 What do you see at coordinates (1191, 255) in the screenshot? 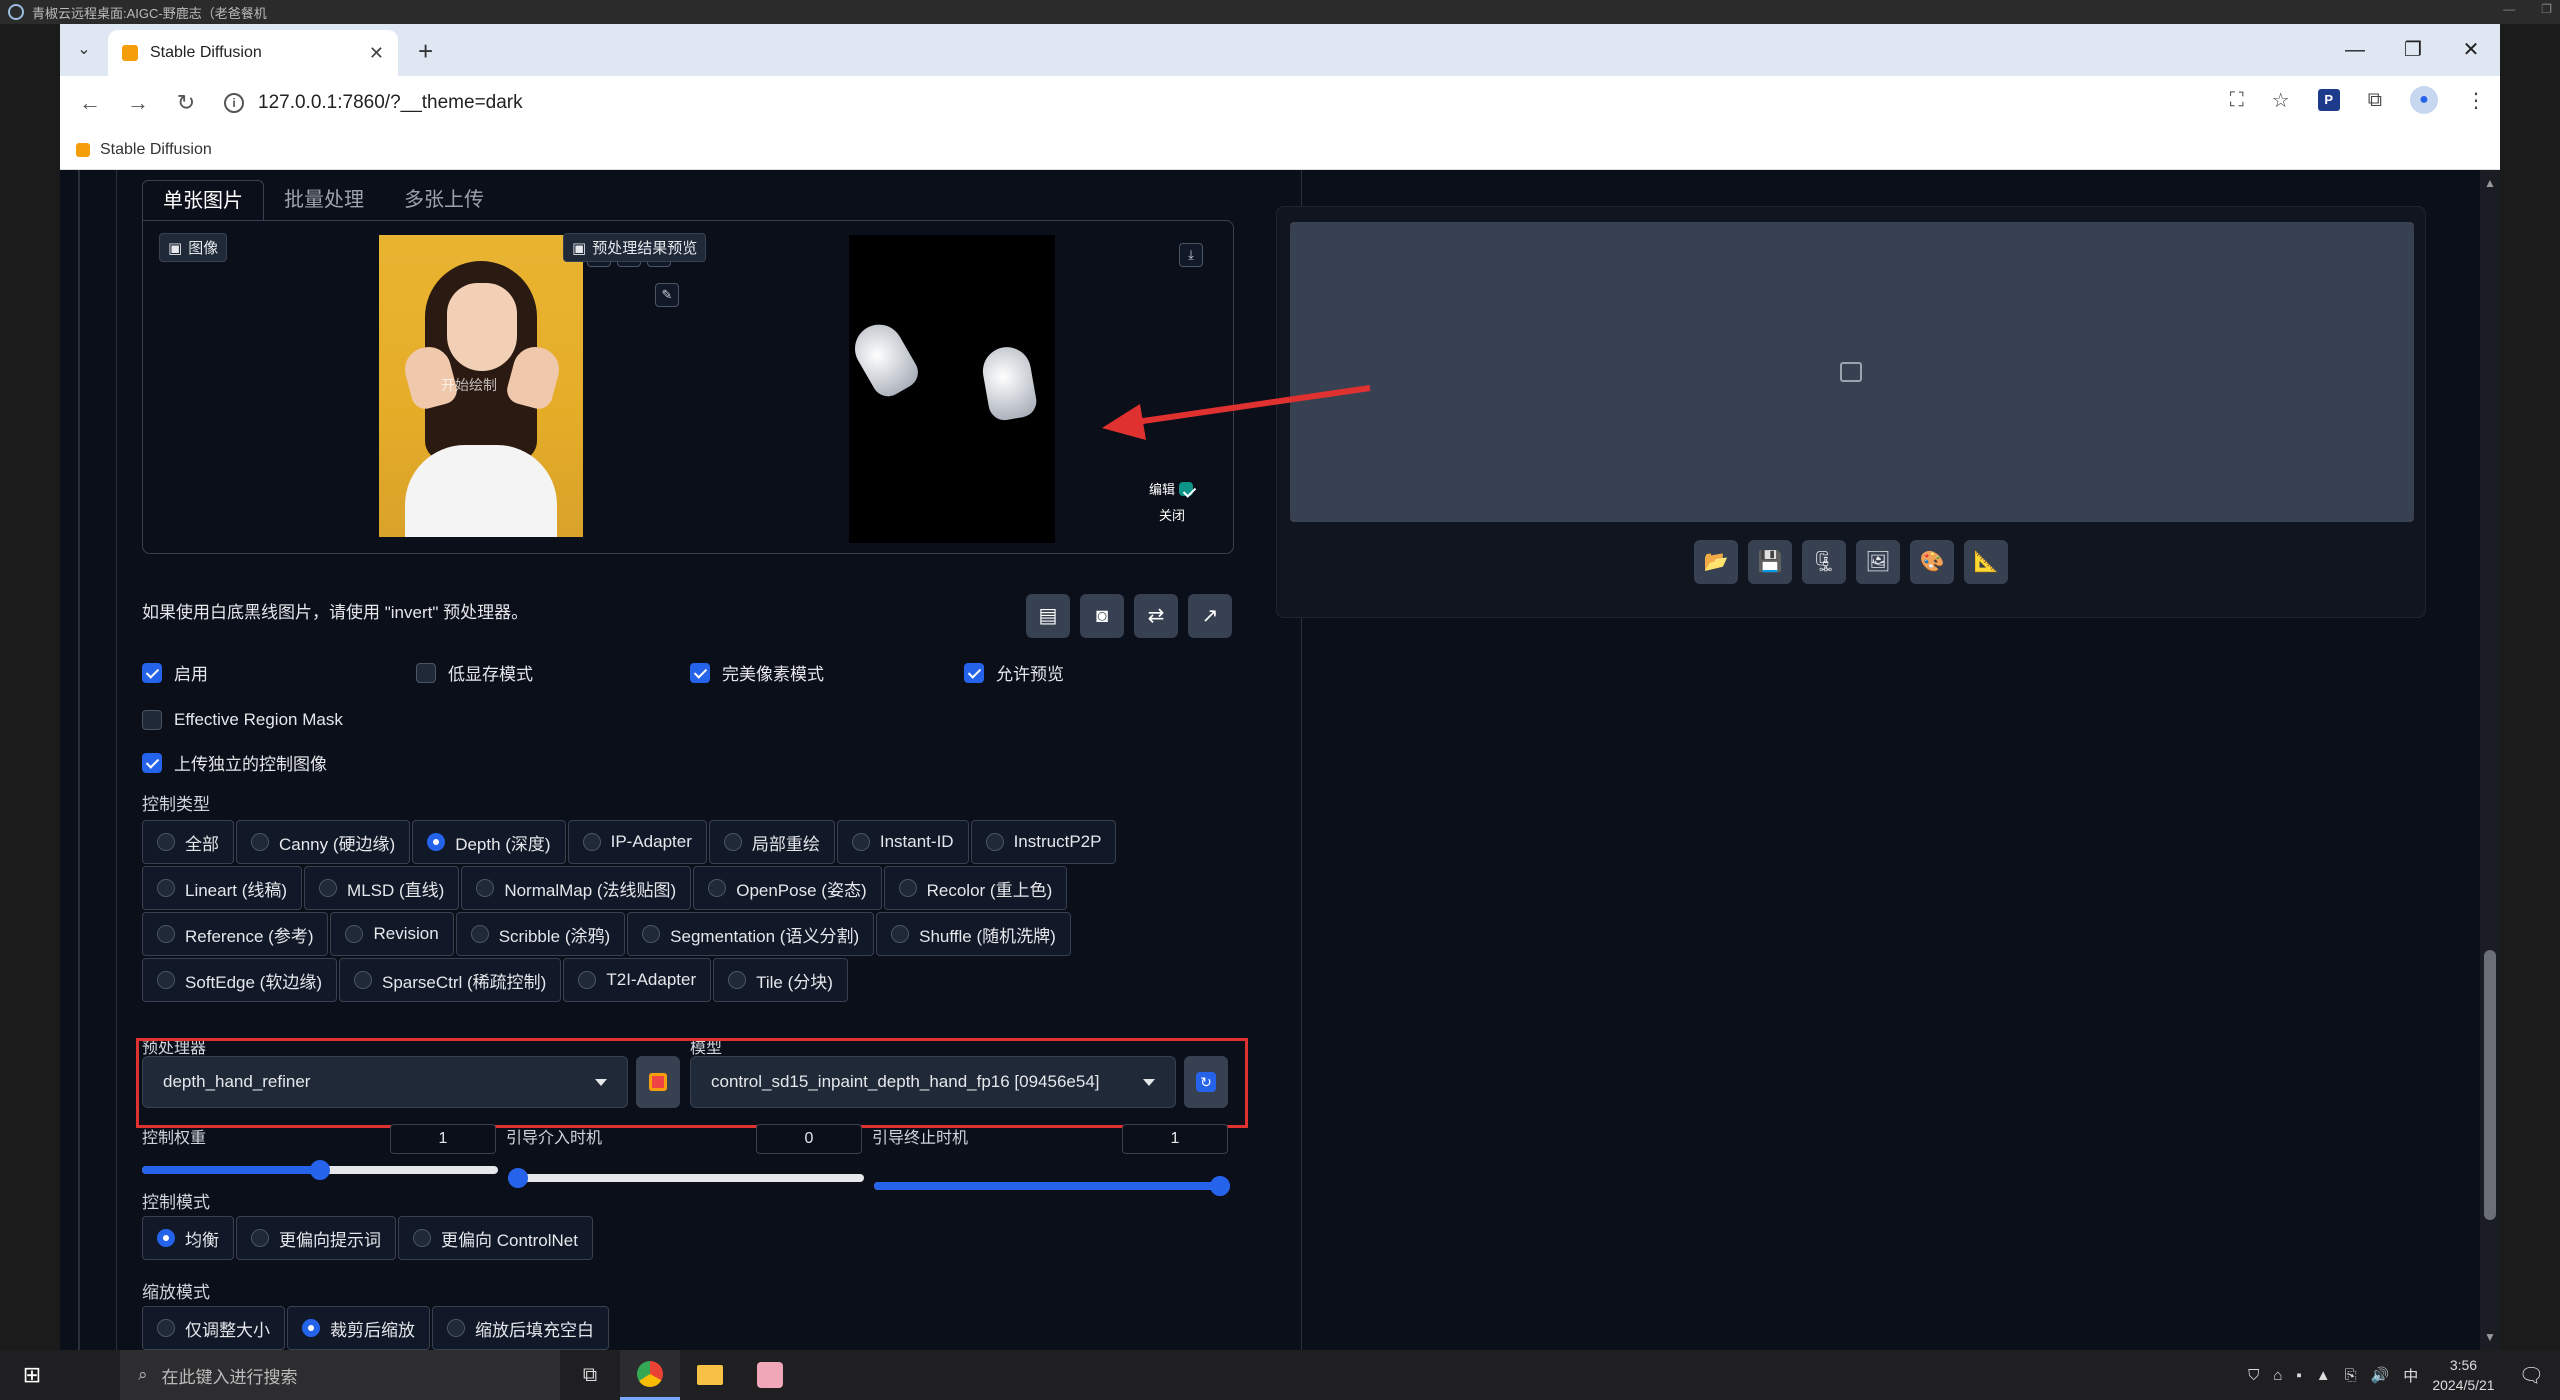
I see `download-icon: ⤓` at bounding box center [1191, 255].